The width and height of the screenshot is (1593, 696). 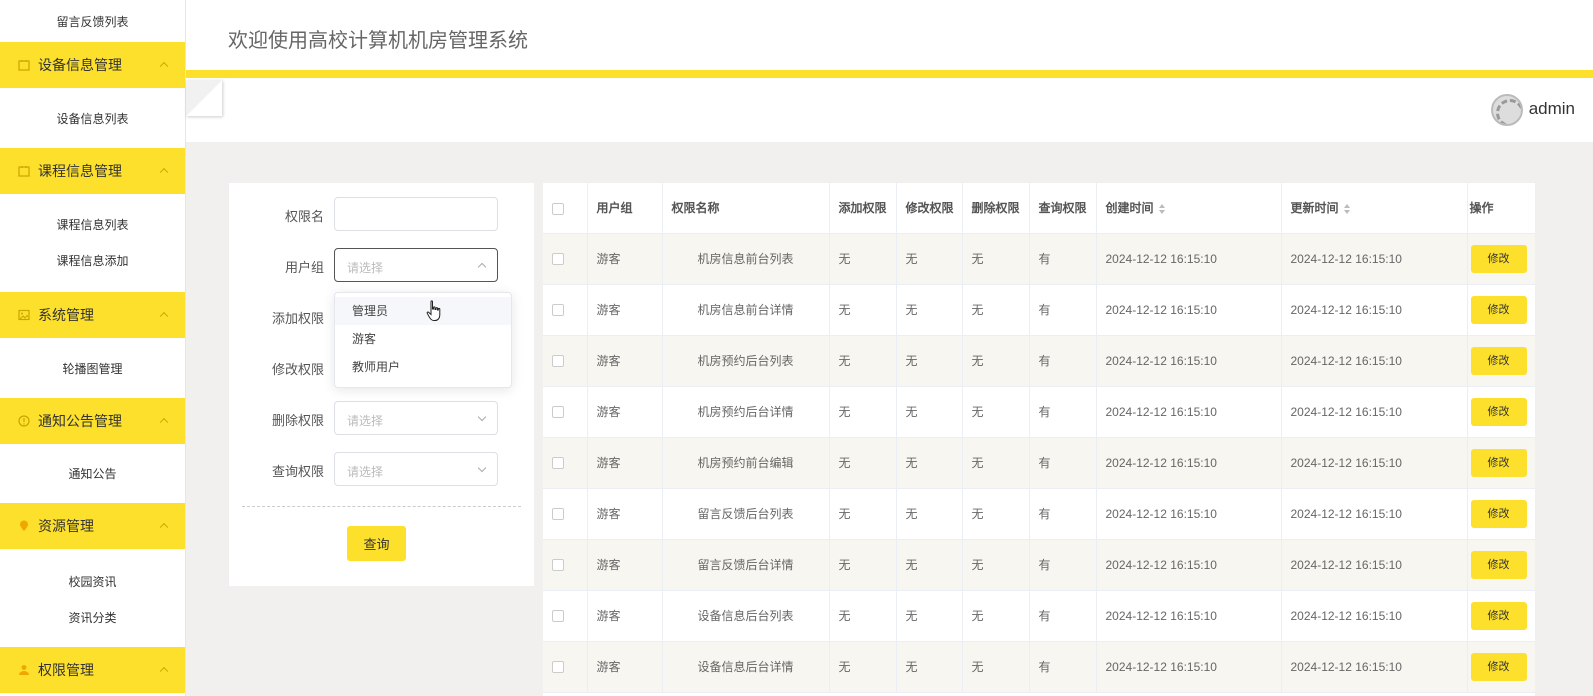 What do you see at coordinates (746, 667) in the screenshot?
I see `cell-perm-name: 设备信息后台详情` at bounding box center [746, 667].